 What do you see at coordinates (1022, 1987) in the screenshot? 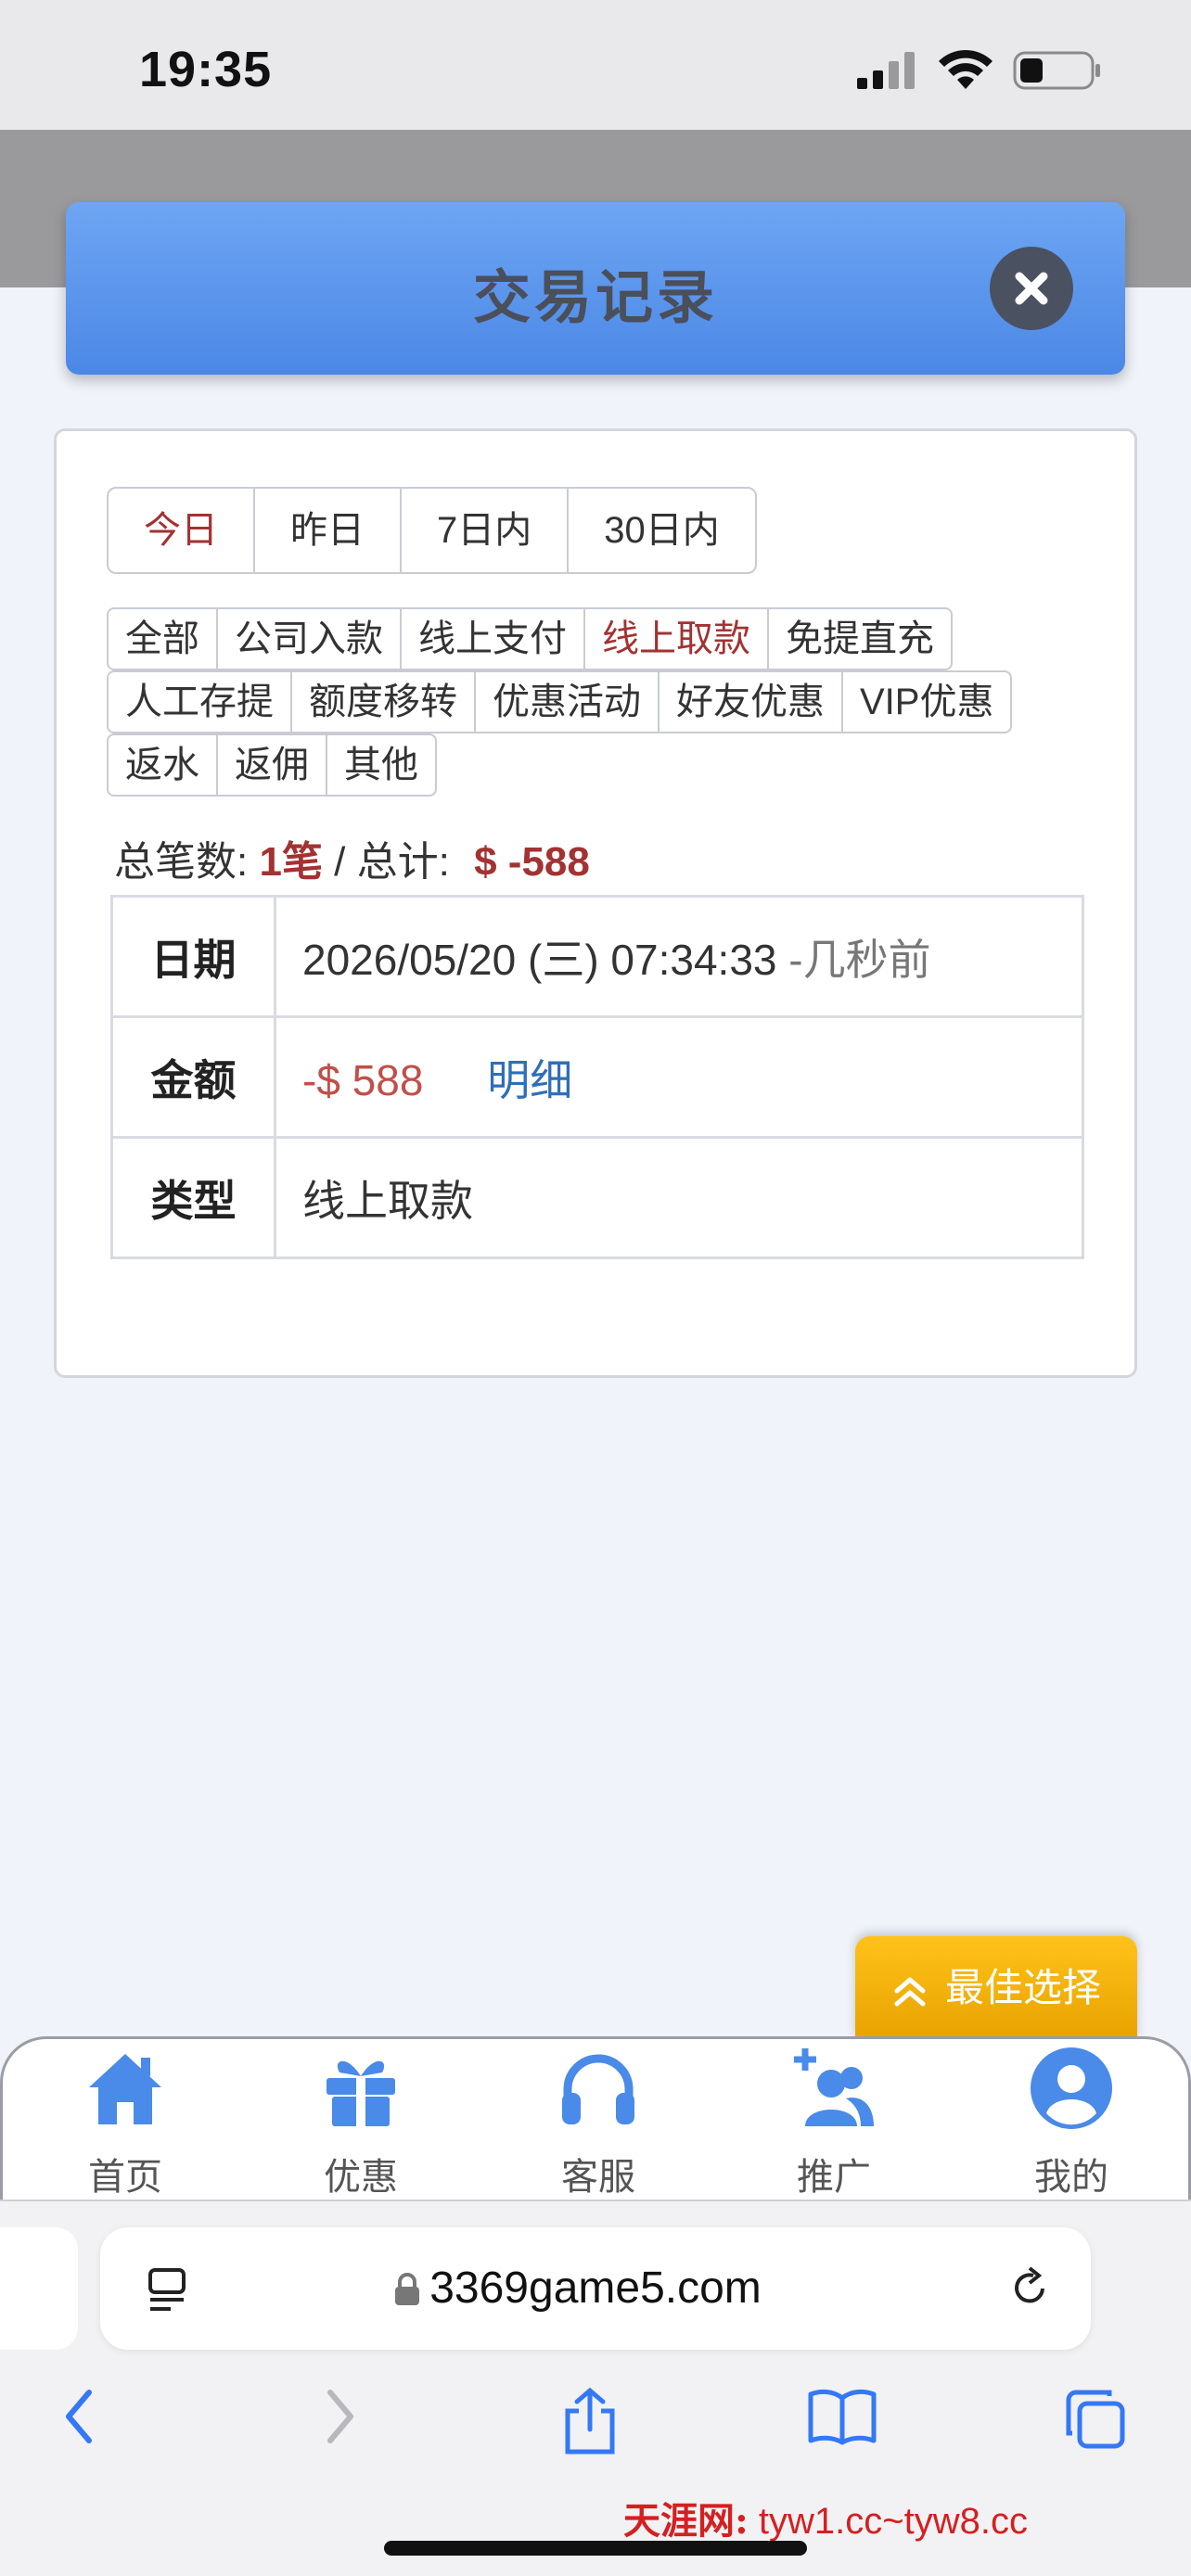
I see `best-choice-label: 最佳选择` at bounding box center [1022, 1987].